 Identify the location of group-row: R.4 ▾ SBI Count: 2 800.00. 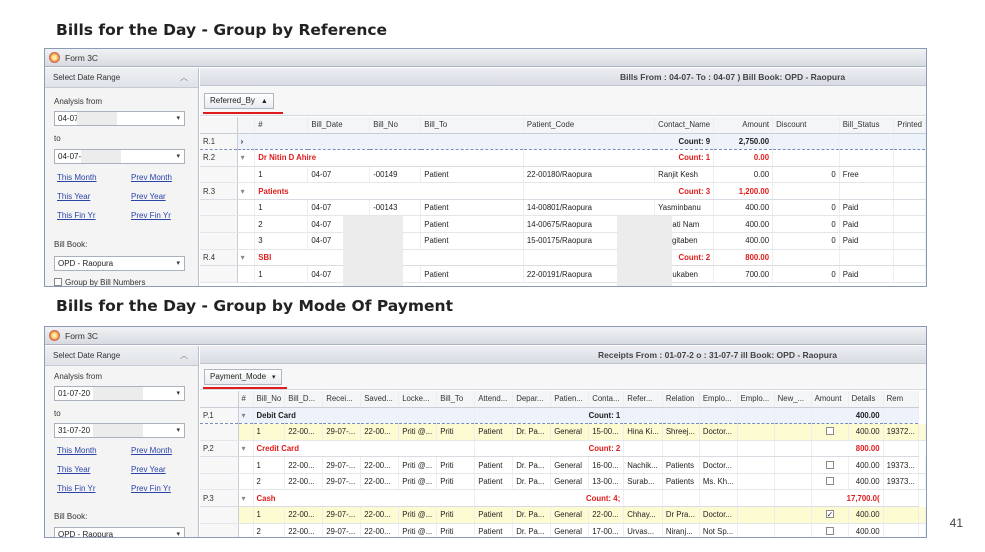
(563, 258).